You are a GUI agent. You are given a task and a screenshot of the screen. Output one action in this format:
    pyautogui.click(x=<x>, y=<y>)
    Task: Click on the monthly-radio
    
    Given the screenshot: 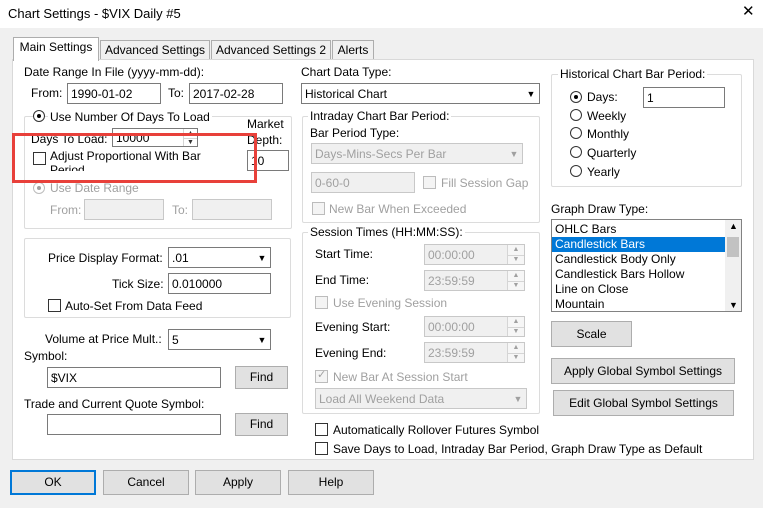 What is the action you would take?
    pyautogui.click(x=576, y=133)
    